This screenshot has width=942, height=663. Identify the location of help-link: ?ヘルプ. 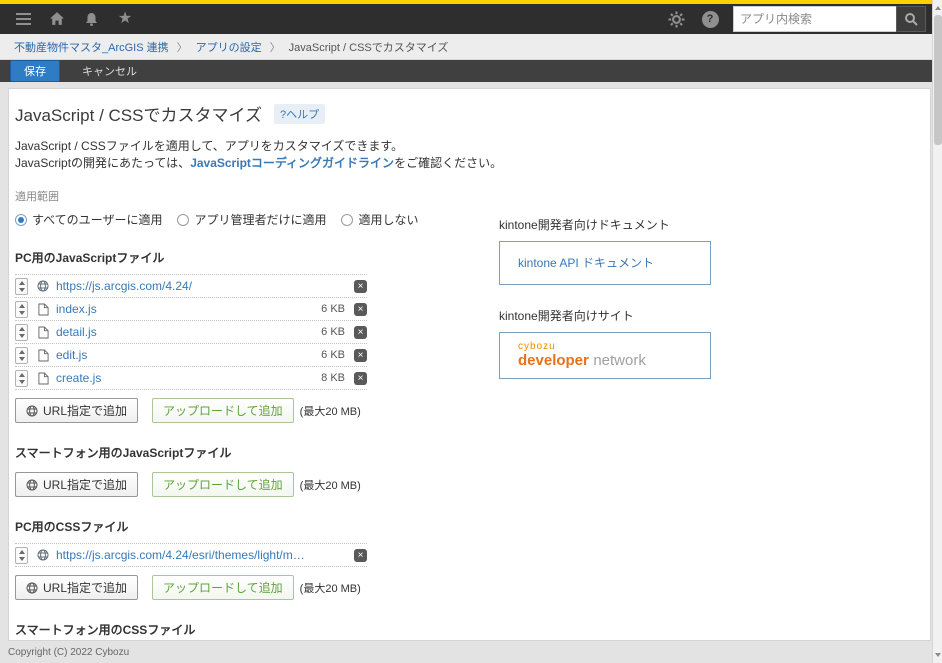
(299, 113).